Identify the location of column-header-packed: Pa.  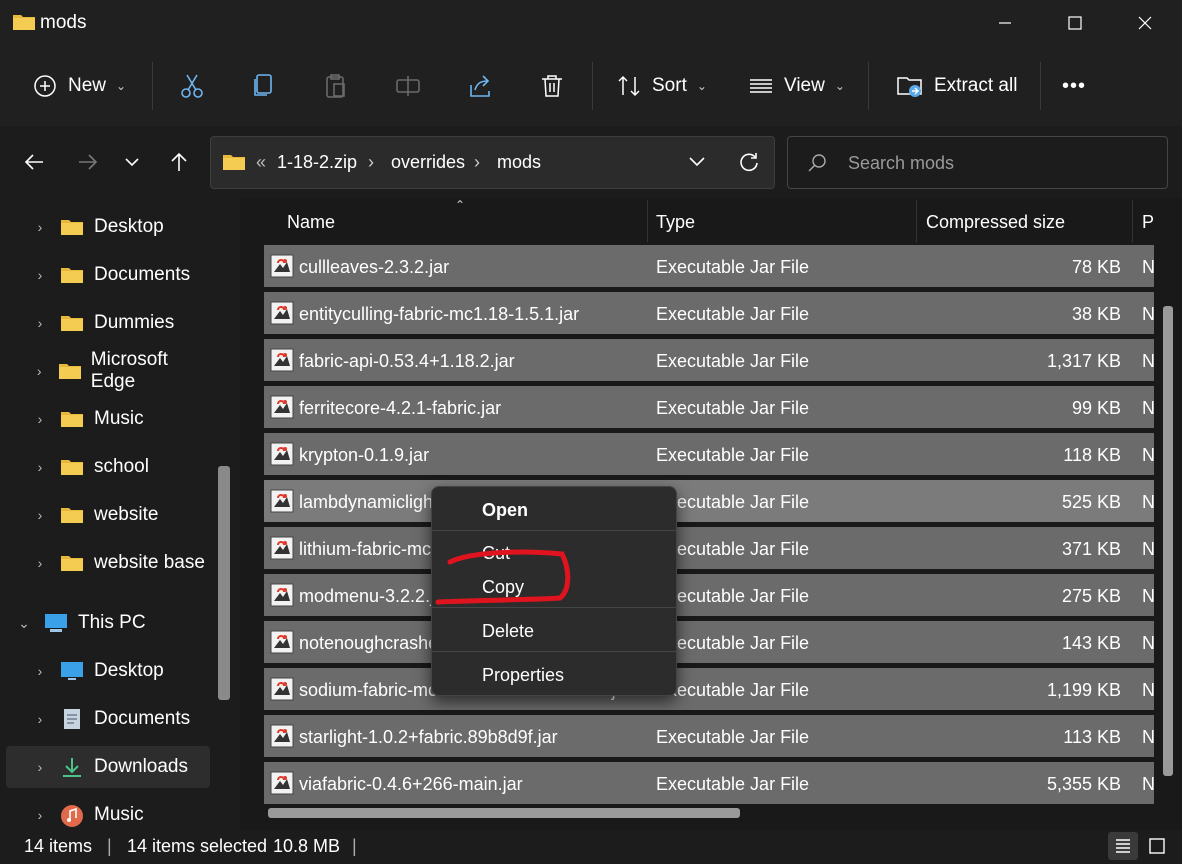
(1148, 222).